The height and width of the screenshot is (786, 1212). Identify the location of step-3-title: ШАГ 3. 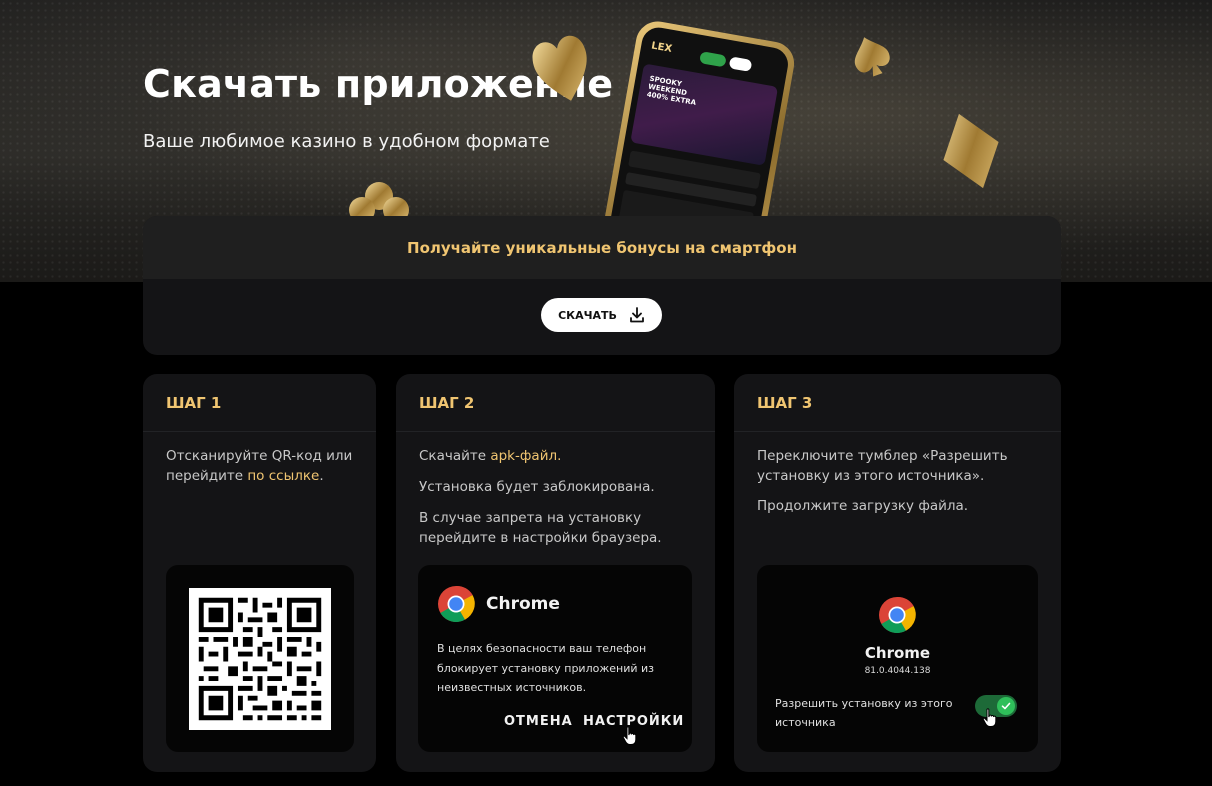
(897, 403).